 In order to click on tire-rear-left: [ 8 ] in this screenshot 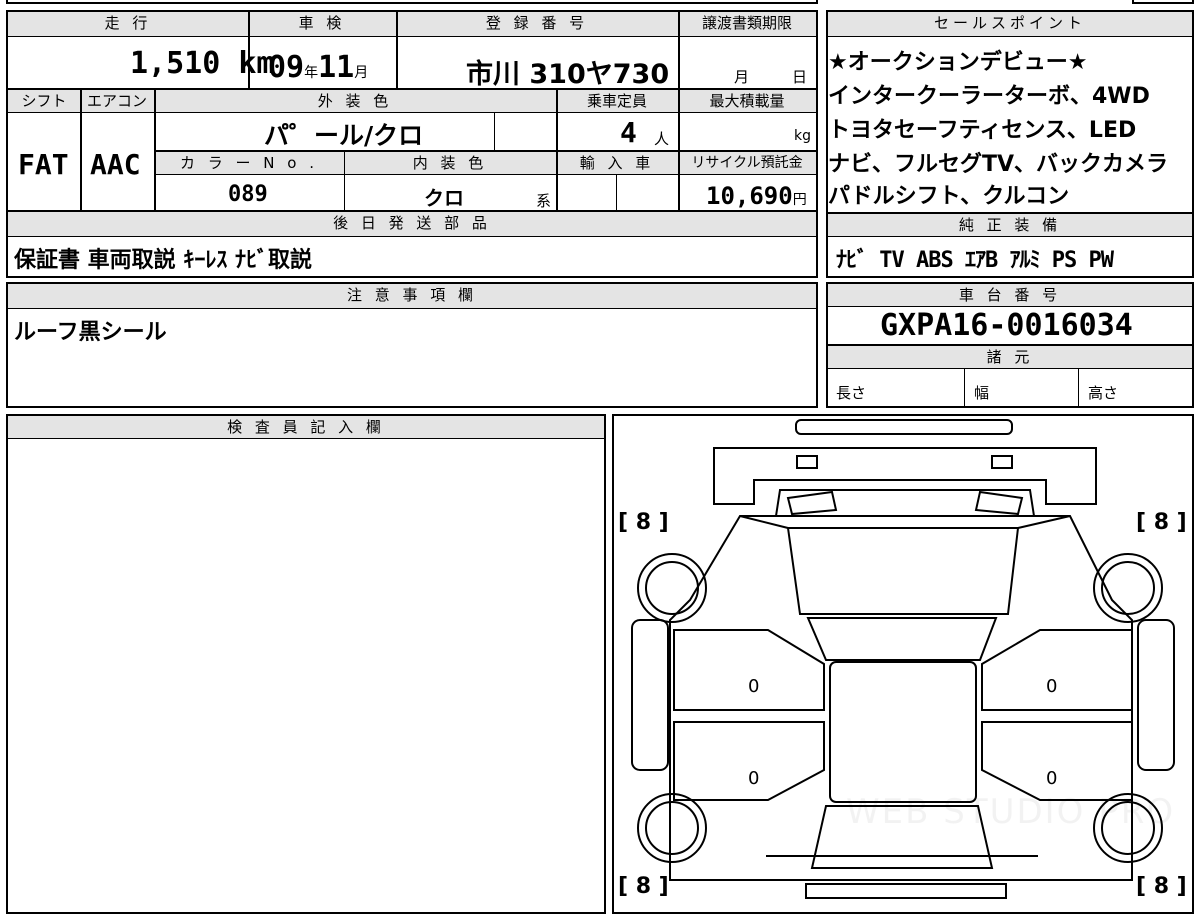, I will do `click(643, 886)`.